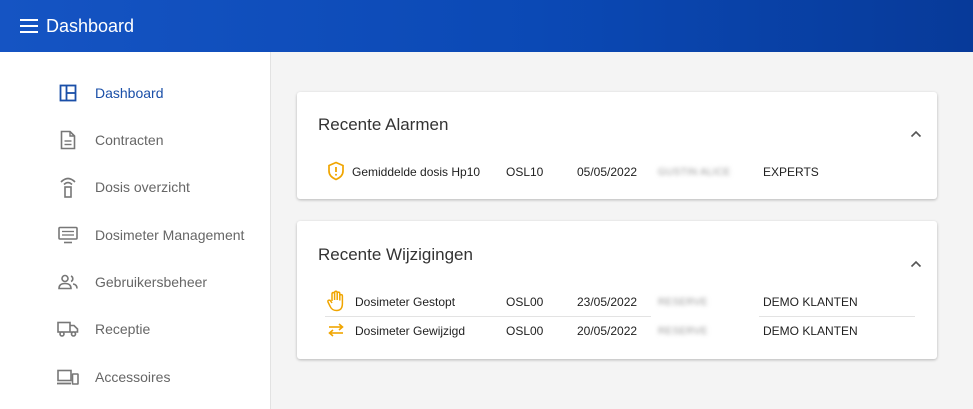 This screenshot has height=409, width=973. I want to click on dashboard-icon, so click(68, 93).